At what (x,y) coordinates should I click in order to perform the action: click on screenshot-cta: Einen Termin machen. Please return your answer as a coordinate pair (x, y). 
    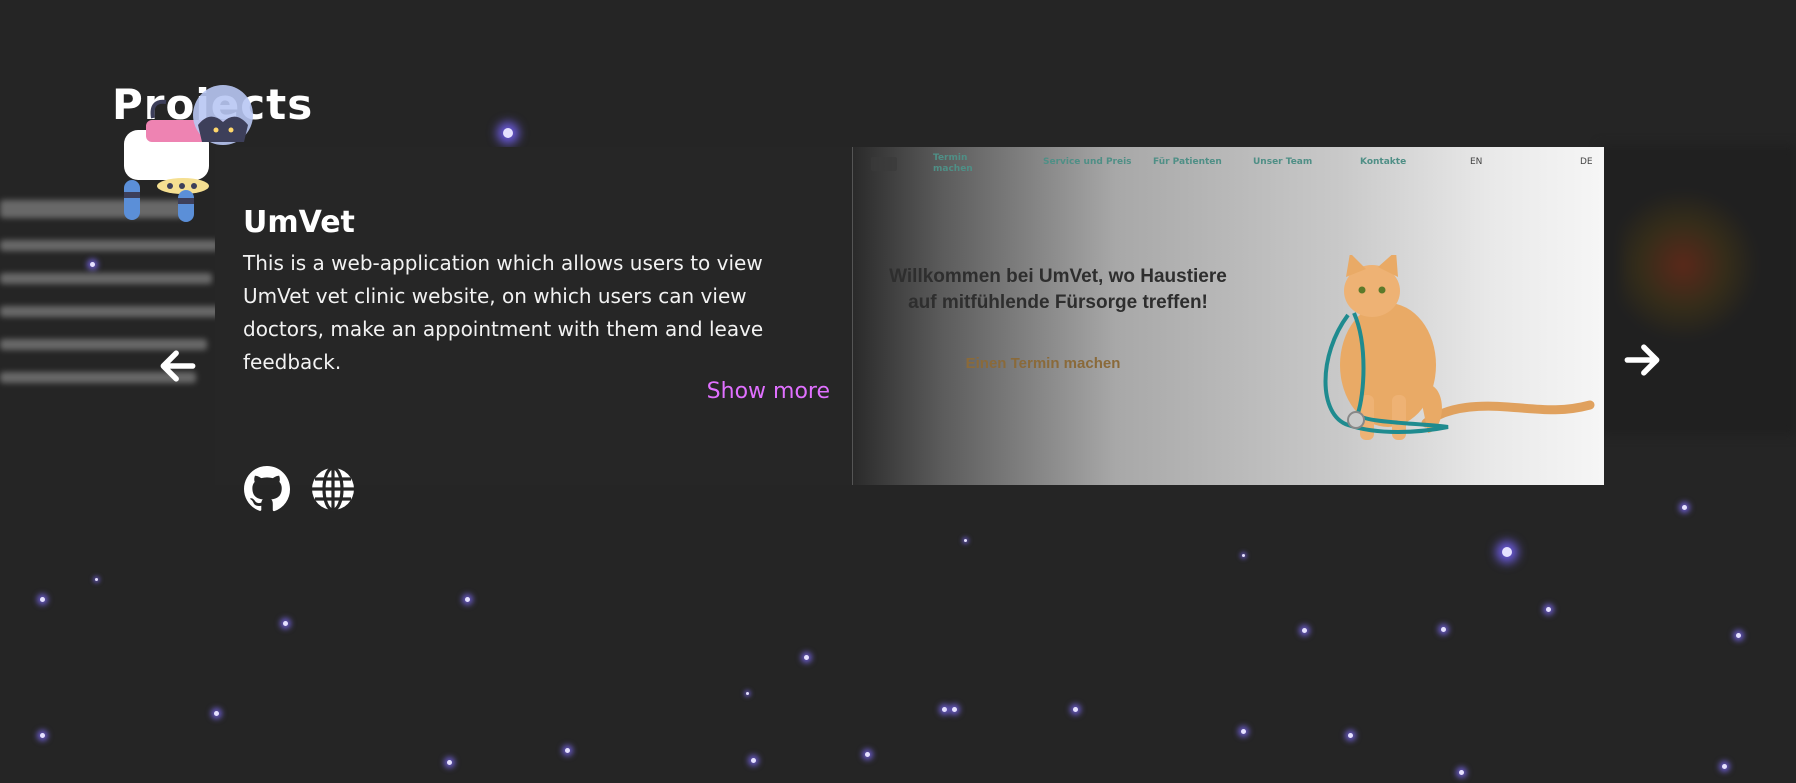
    Looking at the image, I should click on (1043, 363).